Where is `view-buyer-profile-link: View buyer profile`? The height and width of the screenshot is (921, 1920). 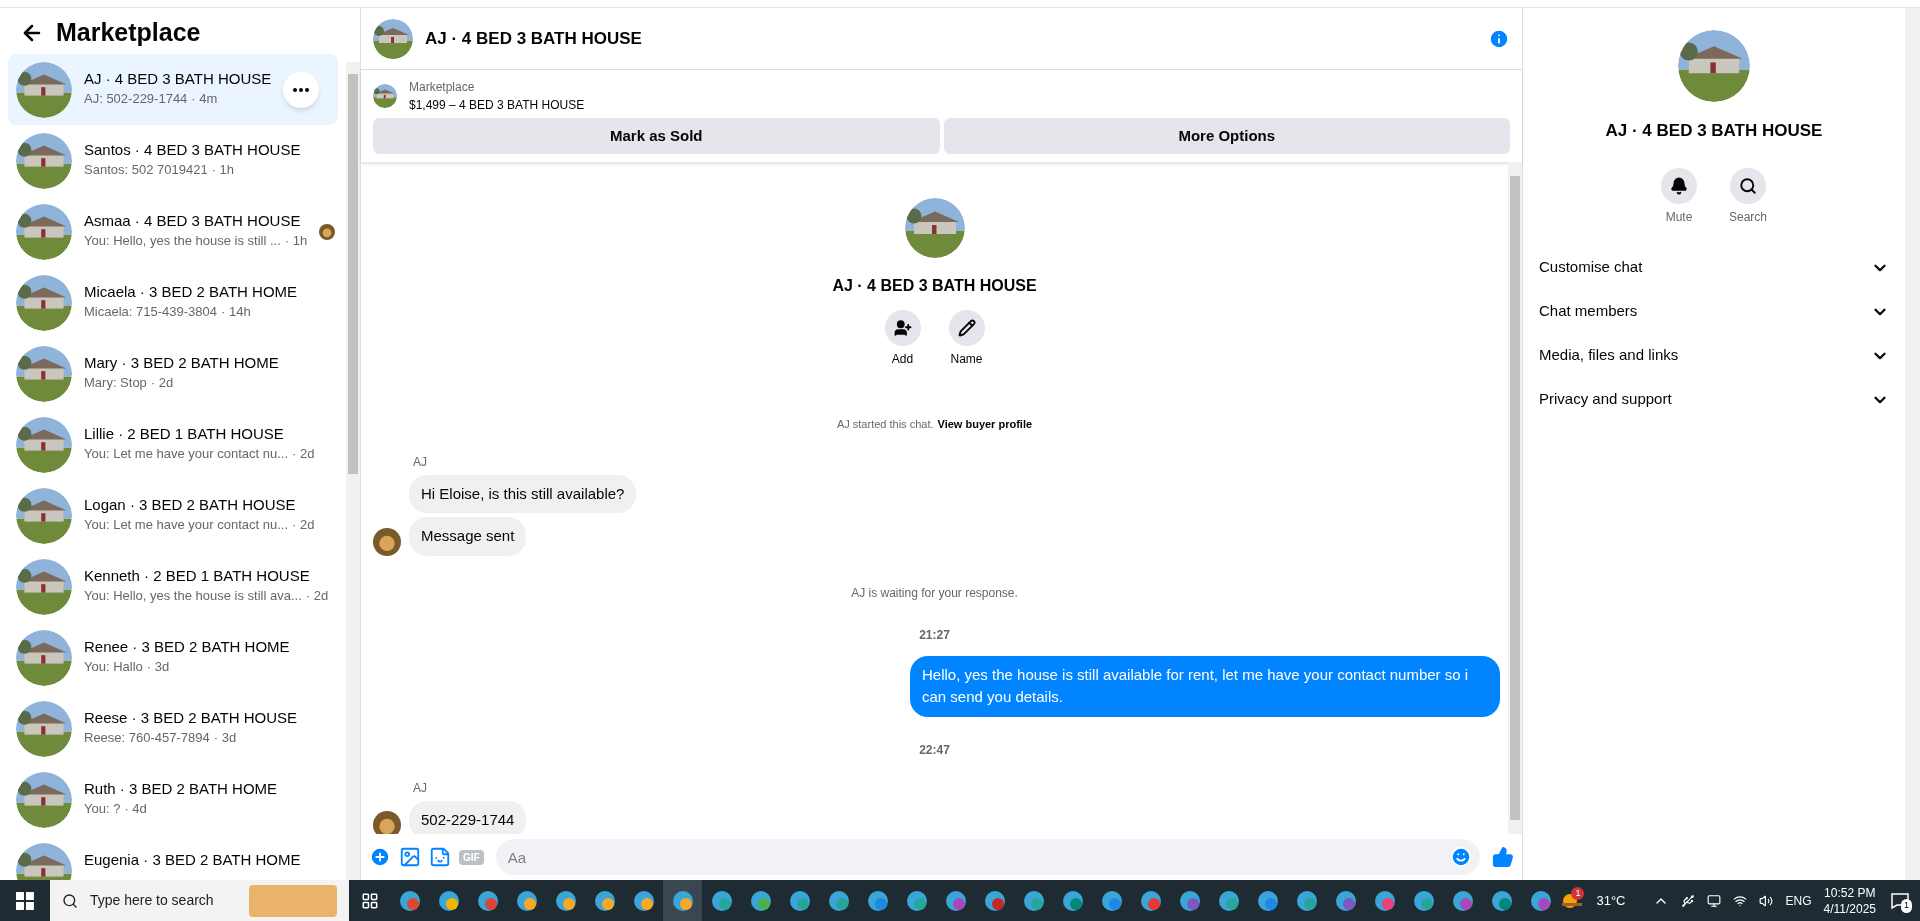
view-buyer-profile-link: View buyer profile is located at coordinates (985, 424).